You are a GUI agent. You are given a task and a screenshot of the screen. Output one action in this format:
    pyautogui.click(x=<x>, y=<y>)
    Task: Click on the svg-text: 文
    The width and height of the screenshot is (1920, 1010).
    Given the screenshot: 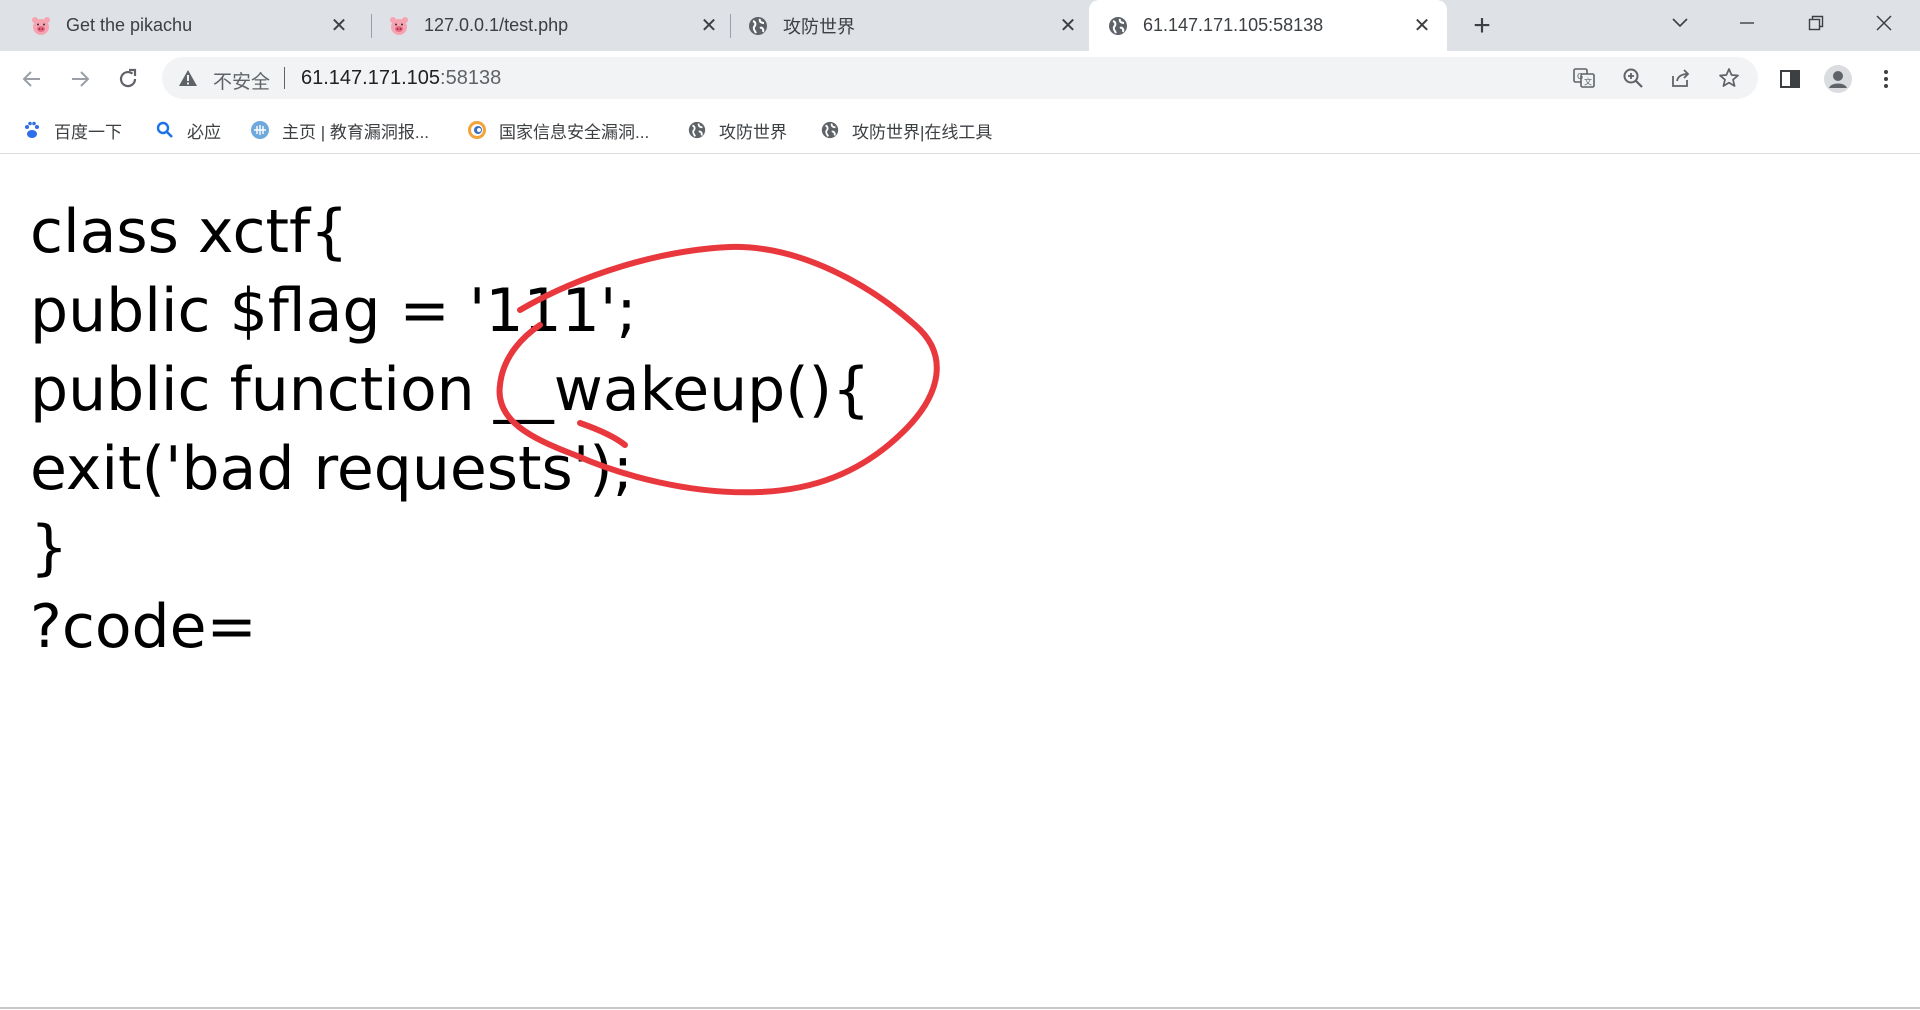 What is the action you would take?
    pyautogui.click(x=1588, y=82)
    